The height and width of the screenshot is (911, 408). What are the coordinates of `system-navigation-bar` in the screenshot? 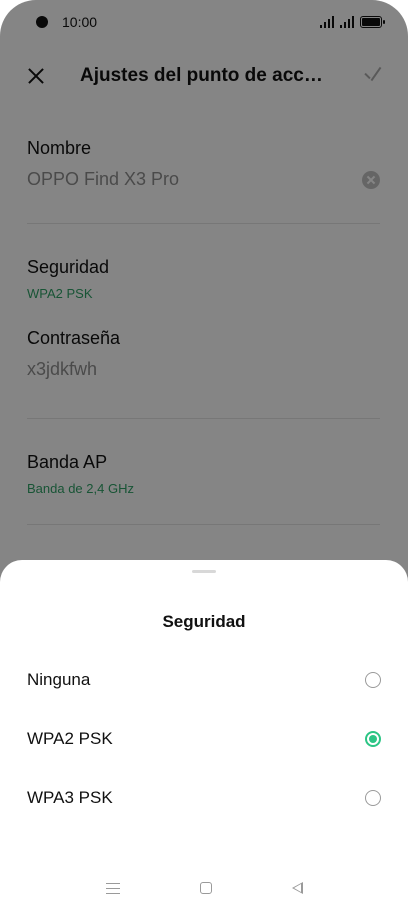 It's located at (204, 888).